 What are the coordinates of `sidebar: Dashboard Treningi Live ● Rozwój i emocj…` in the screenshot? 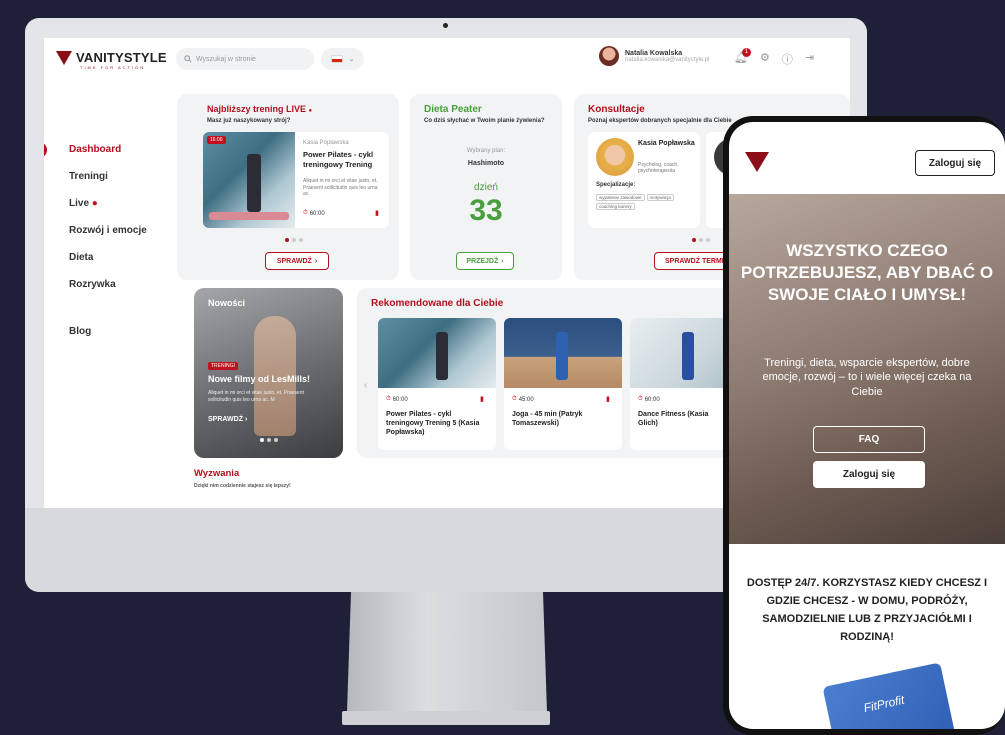 It's located at (106, 294).